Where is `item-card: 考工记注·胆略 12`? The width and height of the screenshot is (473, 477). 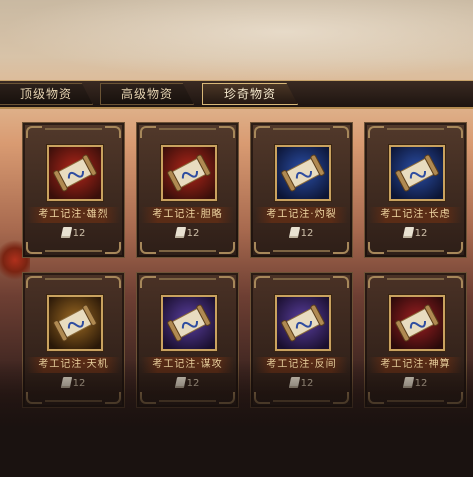 item-card: 考工记注·胆略 12 is located at coordinates (187, 190).